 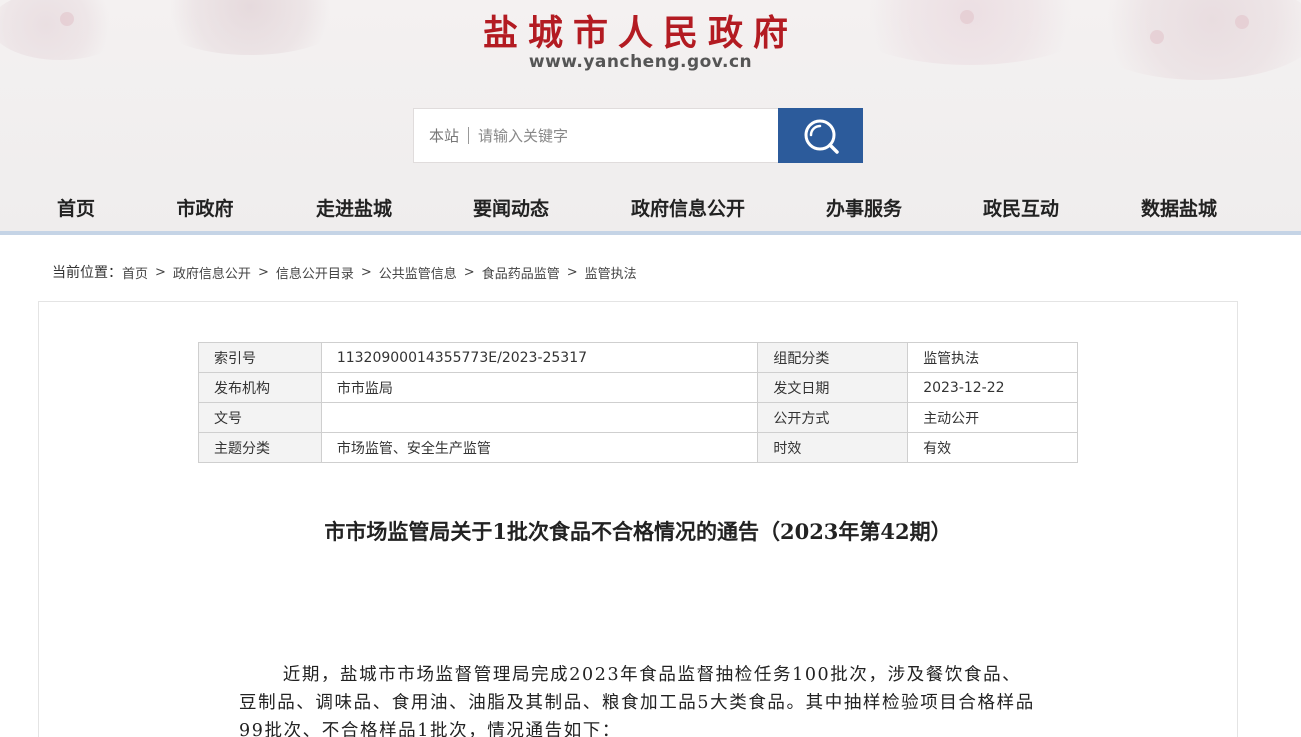 What do you see at coordinates (608, 135) in the screenshot?
I see `search-input` at bounding box center [608, 135].